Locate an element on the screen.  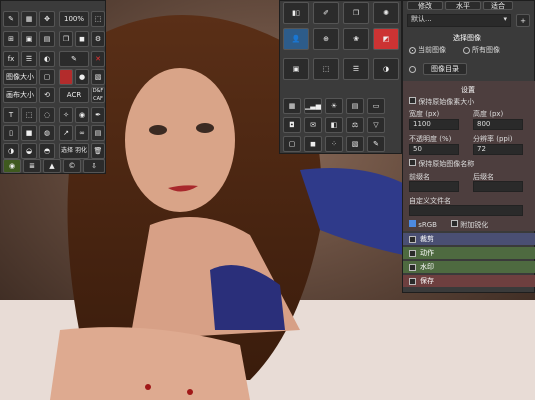
fill-icon: ◼ is located at coordinates (82, 39).